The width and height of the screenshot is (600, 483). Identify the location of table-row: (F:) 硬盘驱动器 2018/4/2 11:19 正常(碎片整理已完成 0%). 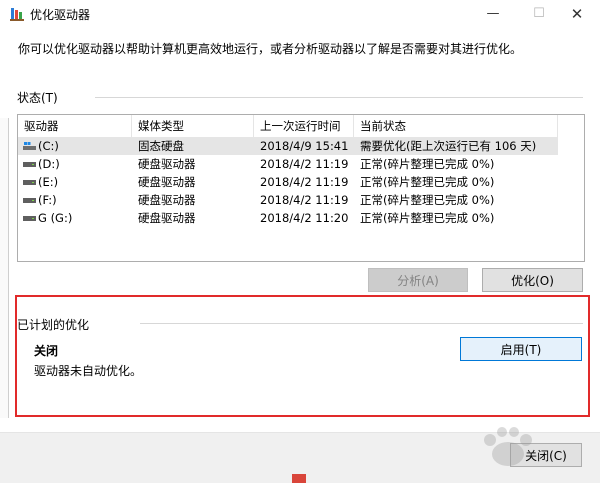
(288, 200).